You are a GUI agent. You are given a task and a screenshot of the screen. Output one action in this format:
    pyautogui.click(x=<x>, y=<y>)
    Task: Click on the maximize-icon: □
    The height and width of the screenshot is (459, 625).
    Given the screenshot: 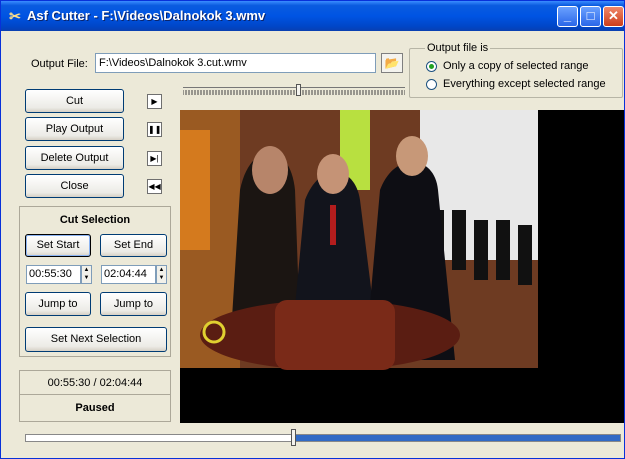 What is the action you would take?
    pyautogui.click(x=590, y=15)
    